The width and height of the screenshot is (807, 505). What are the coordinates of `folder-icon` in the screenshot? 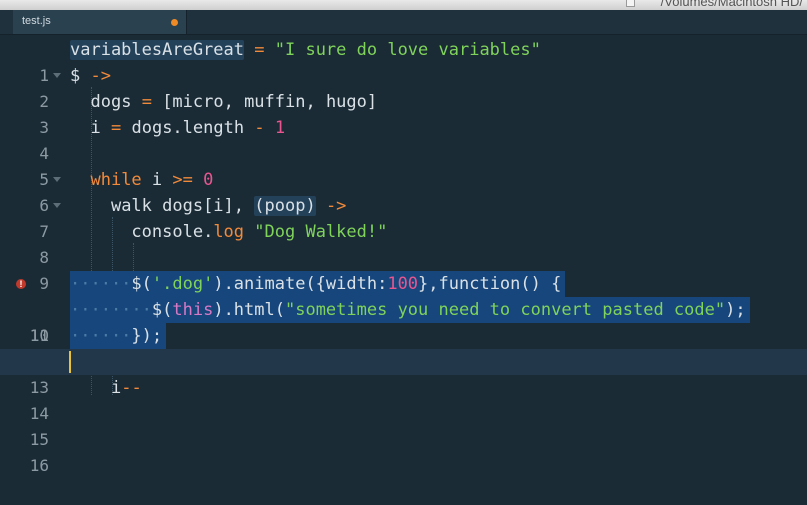 It's located at (630, 3).